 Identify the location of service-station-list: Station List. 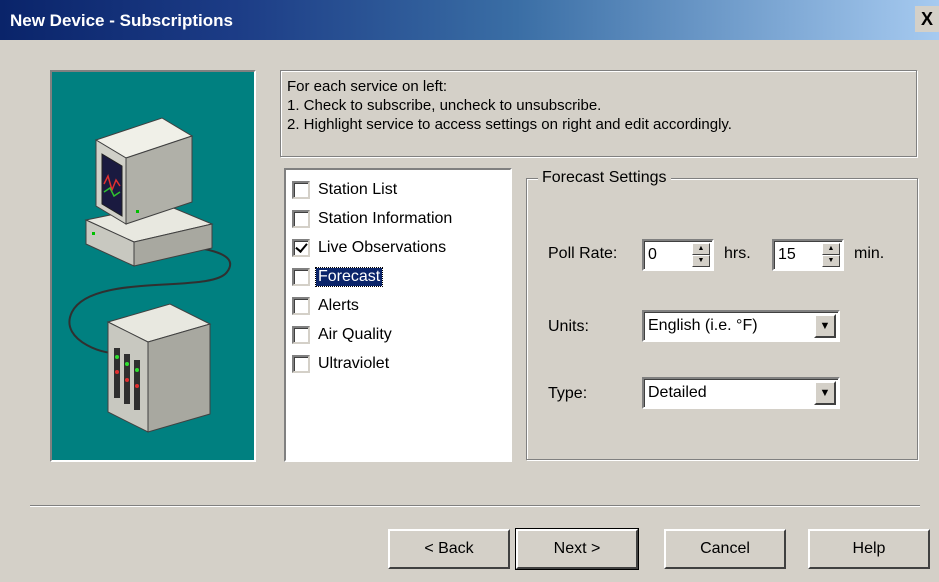
(345, 190).